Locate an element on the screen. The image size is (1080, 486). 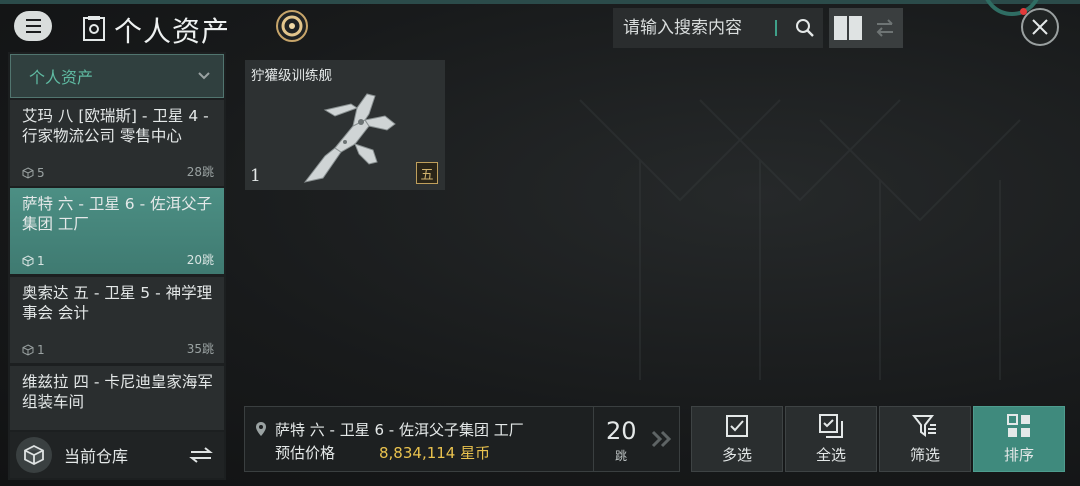
location-jumps: 35跳 is located at coordinates (200, 349).